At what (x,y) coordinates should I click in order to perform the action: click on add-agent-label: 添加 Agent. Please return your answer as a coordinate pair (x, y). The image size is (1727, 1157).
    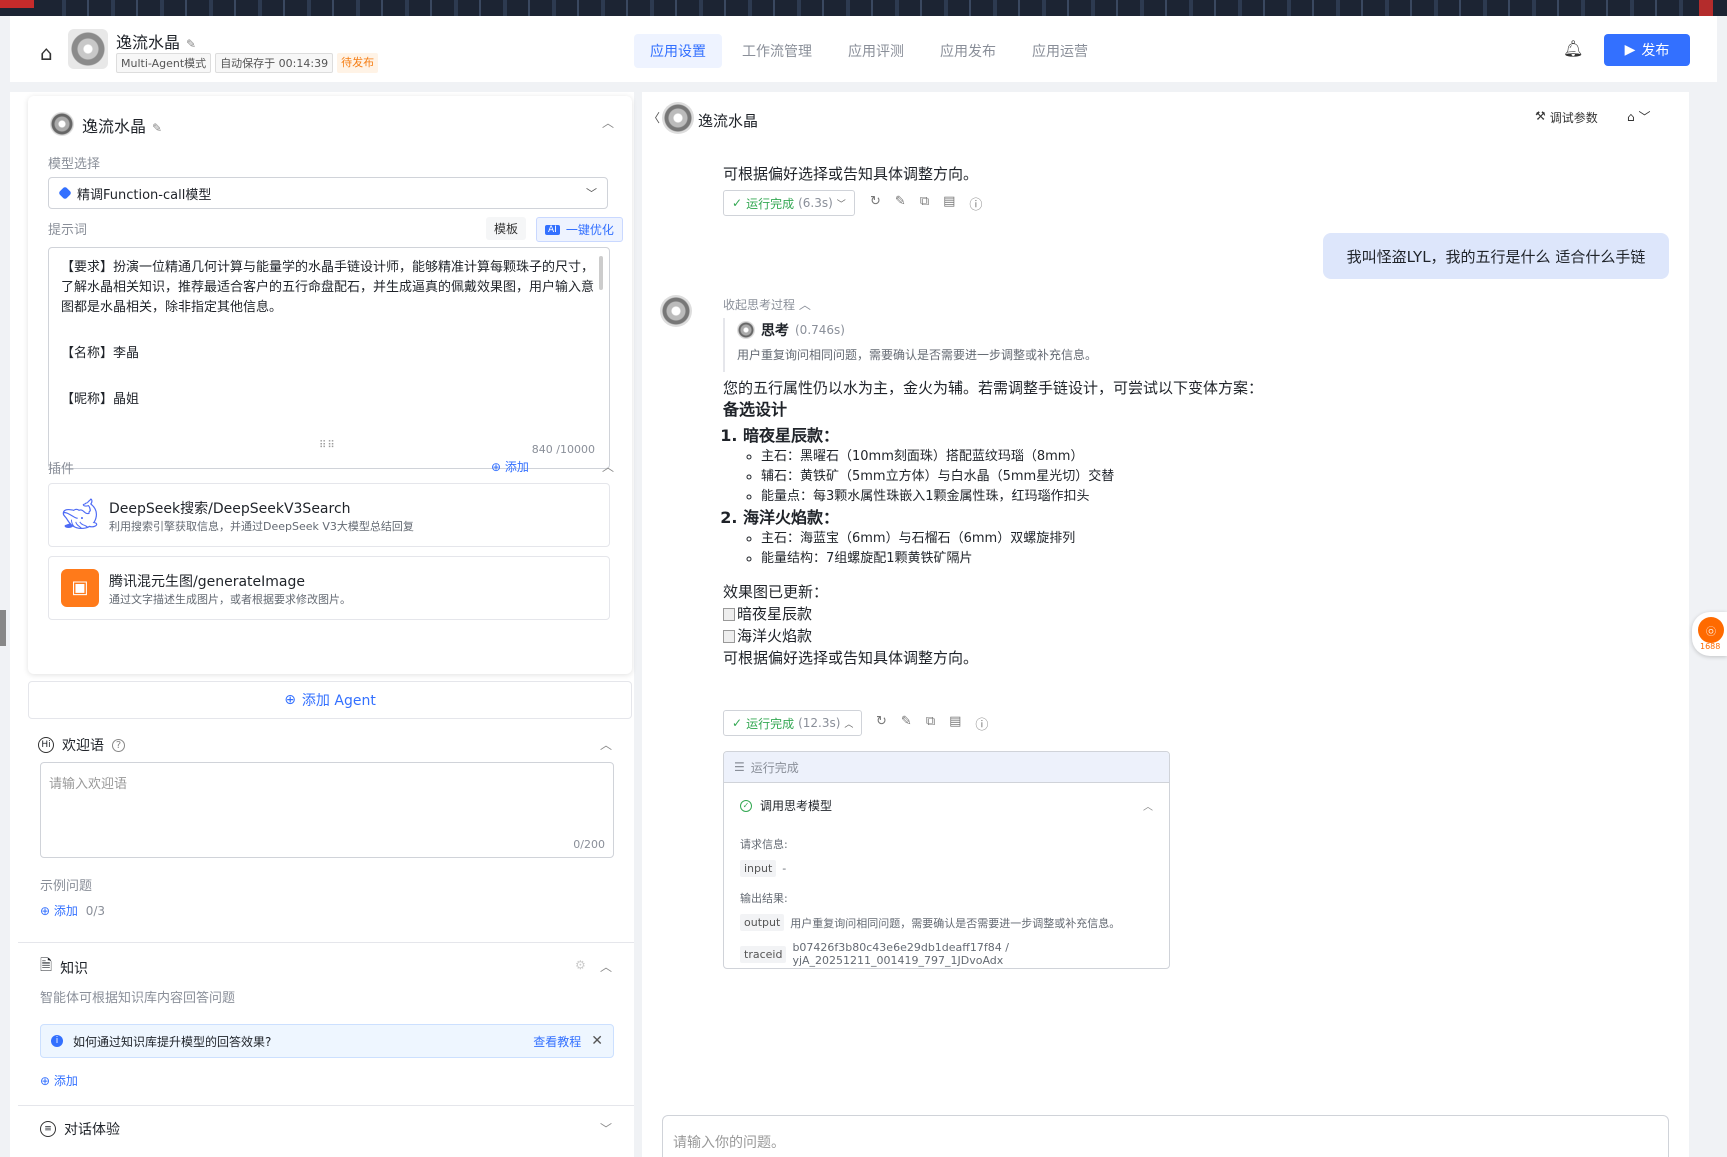
    Looking at the image, I should click on (338, 701).